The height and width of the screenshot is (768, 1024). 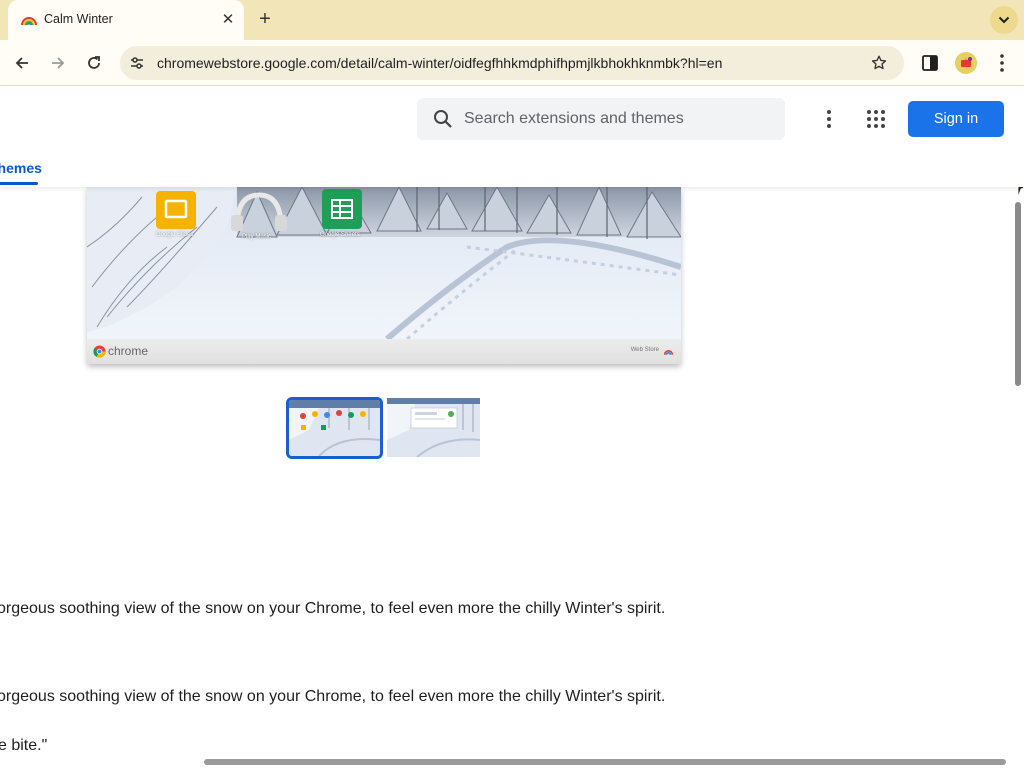 I want to click on more-options-icon, so click(x=829, y=119).